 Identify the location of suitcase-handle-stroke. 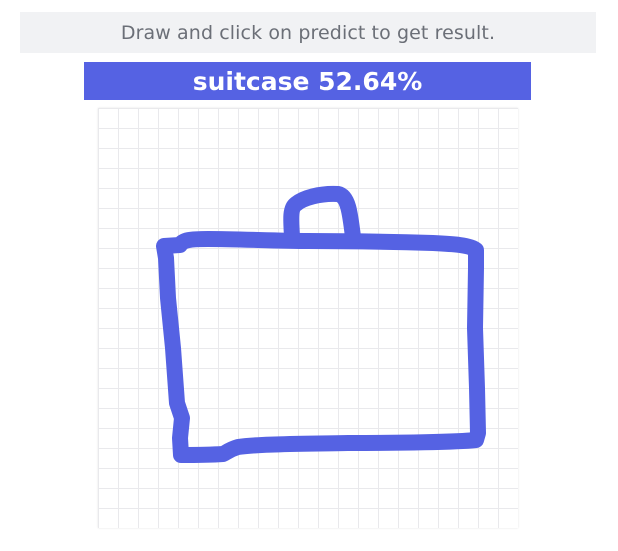
(322, 215).